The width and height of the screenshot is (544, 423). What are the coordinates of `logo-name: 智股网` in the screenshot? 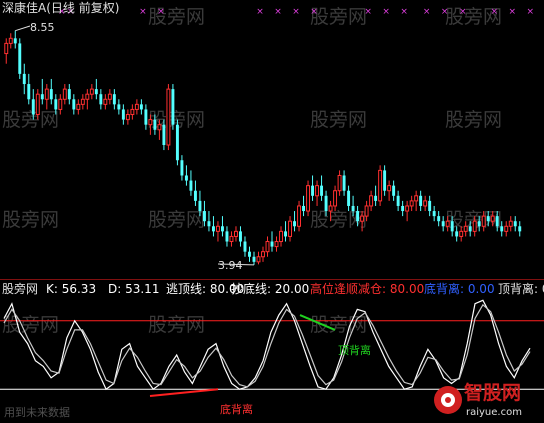 It's located at (493, 393).